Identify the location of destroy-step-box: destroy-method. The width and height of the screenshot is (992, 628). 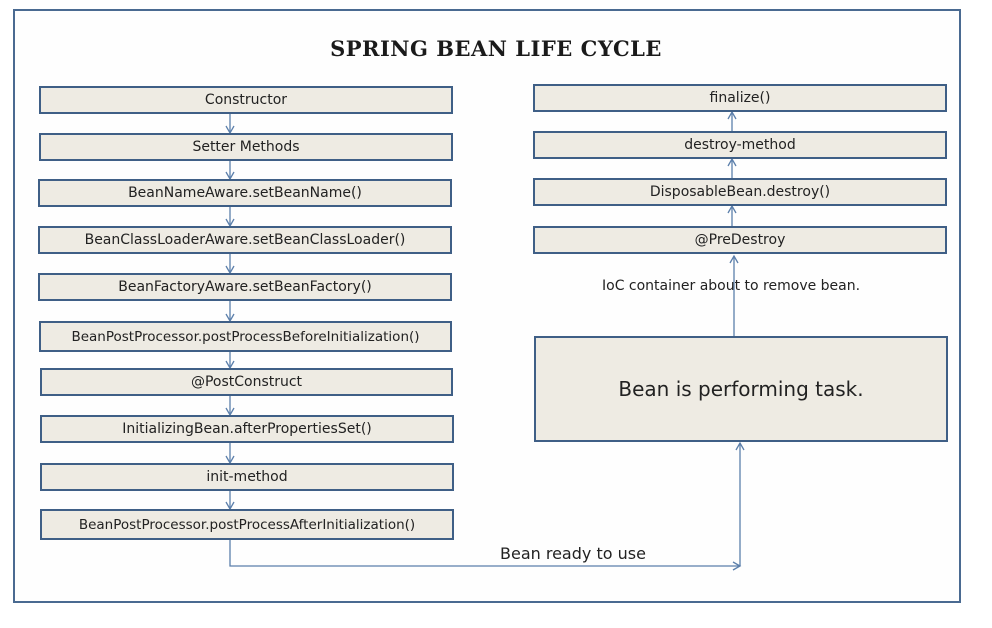
(740, 145).